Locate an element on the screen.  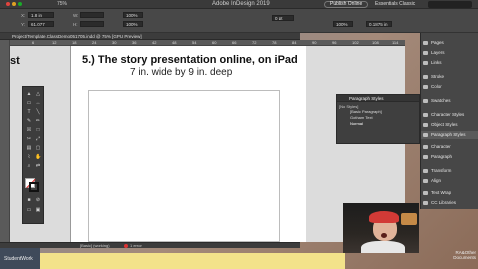
page-tool-icon: ▭ is located at coordinates (29, 103).